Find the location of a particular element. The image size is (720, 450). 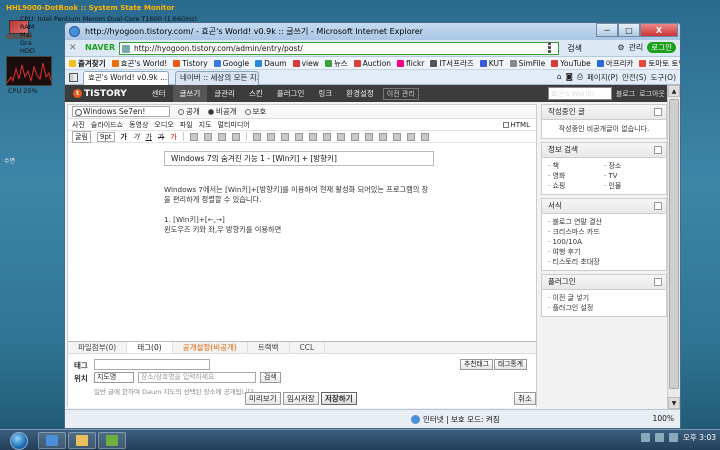

emoticon-icon is located at coordinates (354, 136).